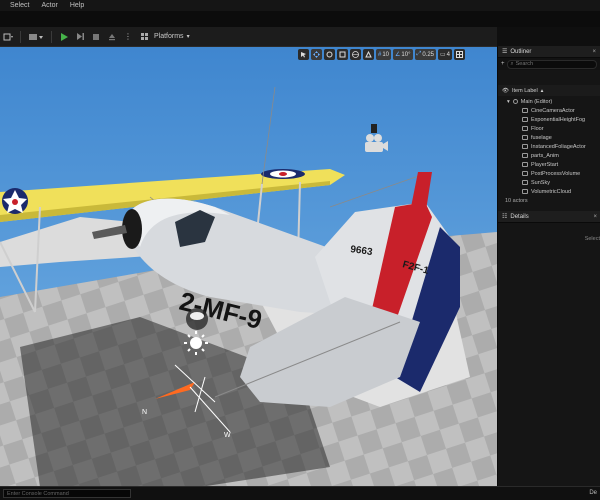 This screenshot has height=500, width=600. I want to click on list-item: VolumetricCloud, so click(549, 191).